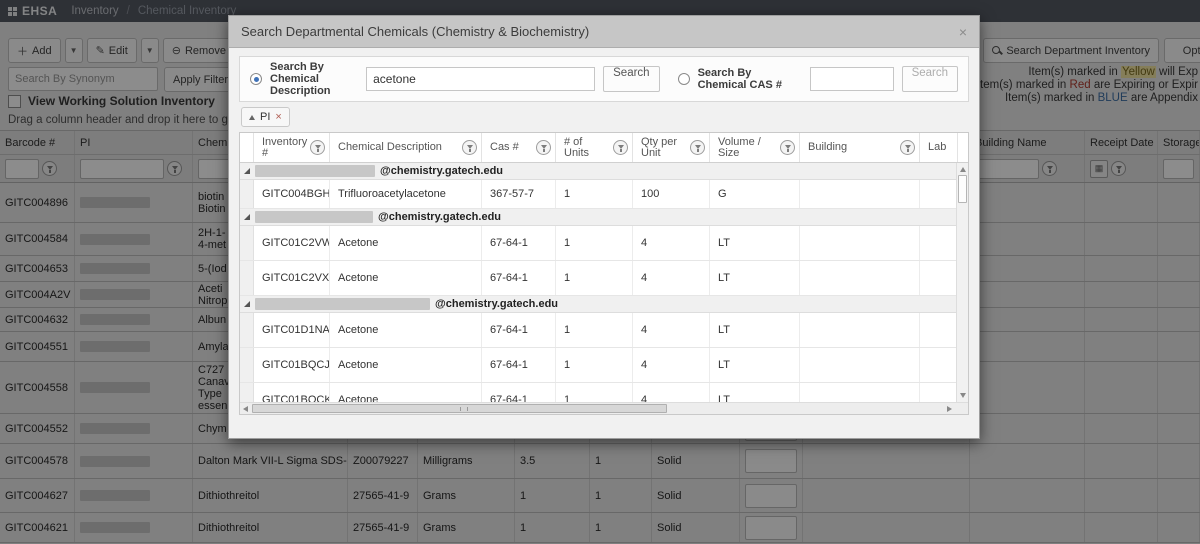 This screenshot has width=1200, height=544. What do you see at coordinates (962, 395) in the screenshot?
I see `scroll-down-icon` at bounding box center [962, 395].